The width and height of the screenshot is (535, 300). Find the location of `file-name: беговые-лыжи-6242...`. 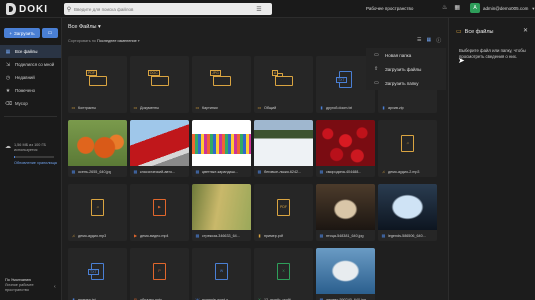

file-name: беговые-лыжи-6242... is located at coordinates (283, 171).